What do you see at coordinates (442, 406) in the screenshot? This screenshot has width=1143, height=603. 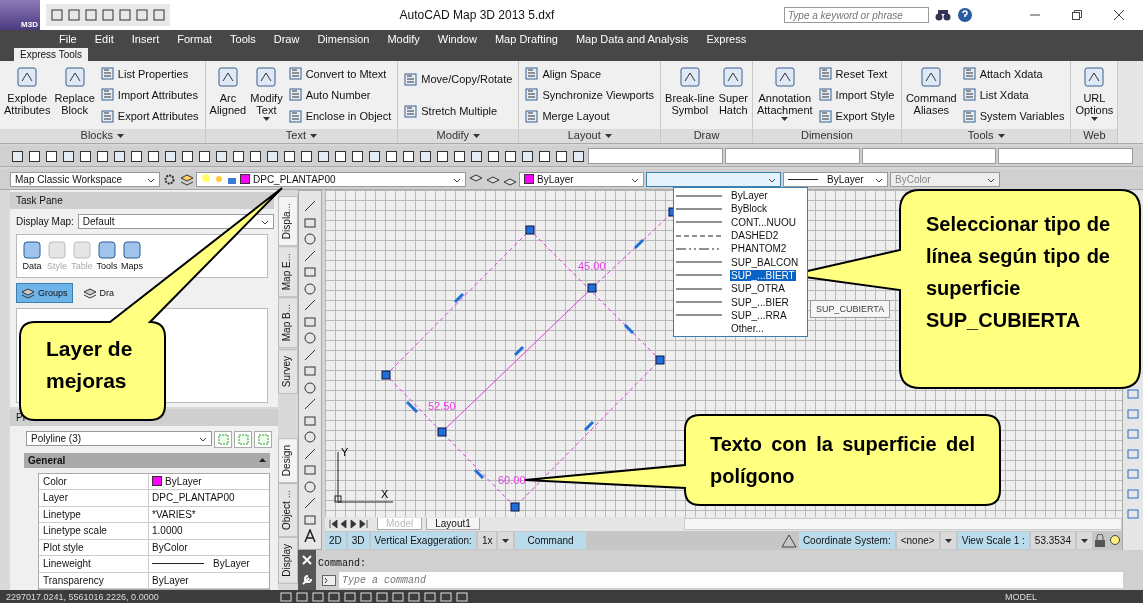 I see `dimension-label: 52.50` at bounding box center [442, 406].